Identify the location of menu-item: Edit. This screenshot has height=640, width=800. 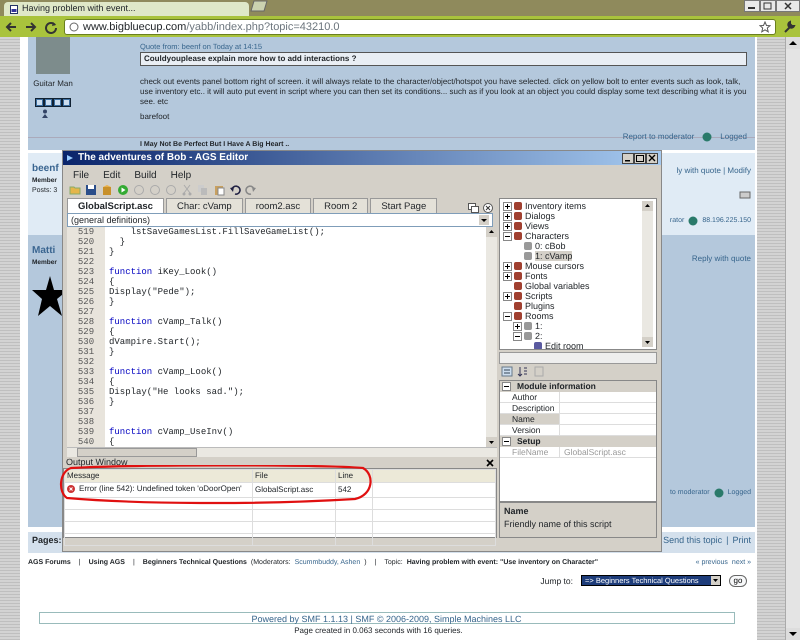
(111, 173).